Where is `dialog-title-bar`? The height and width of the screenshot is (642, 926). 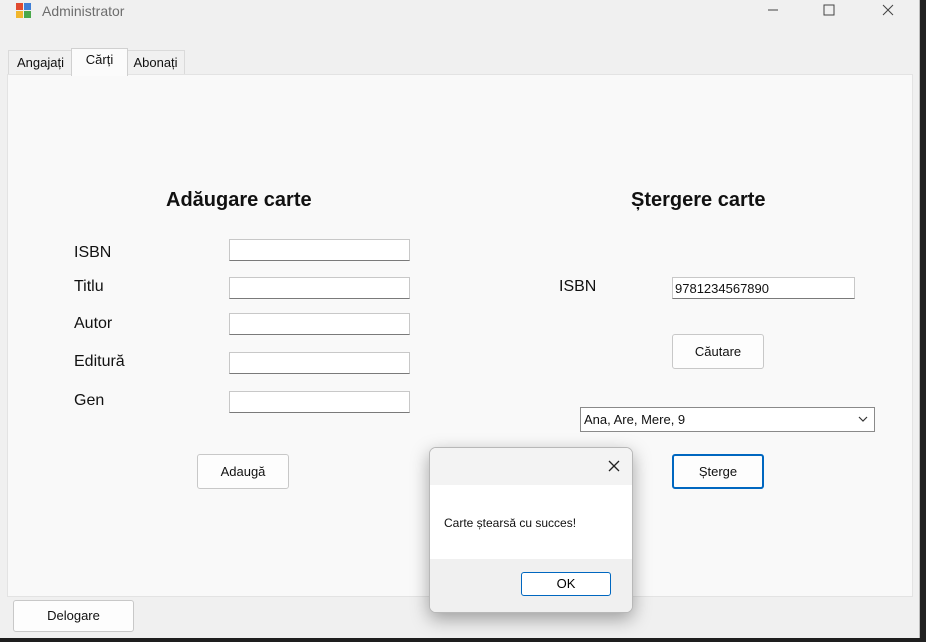
dialog-title-bar is located at coordinates (531, 466).